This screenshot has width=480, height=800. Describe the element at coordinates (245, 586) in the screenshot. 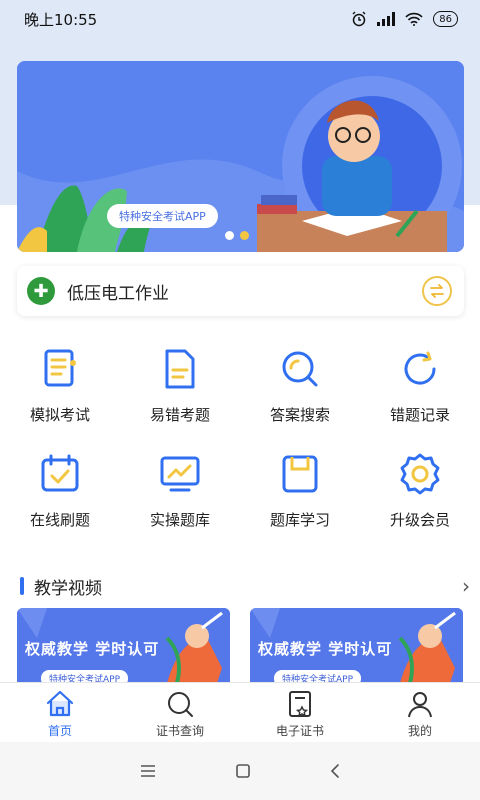

I see `teaching-video-header: 教学视频 ›` at that location.